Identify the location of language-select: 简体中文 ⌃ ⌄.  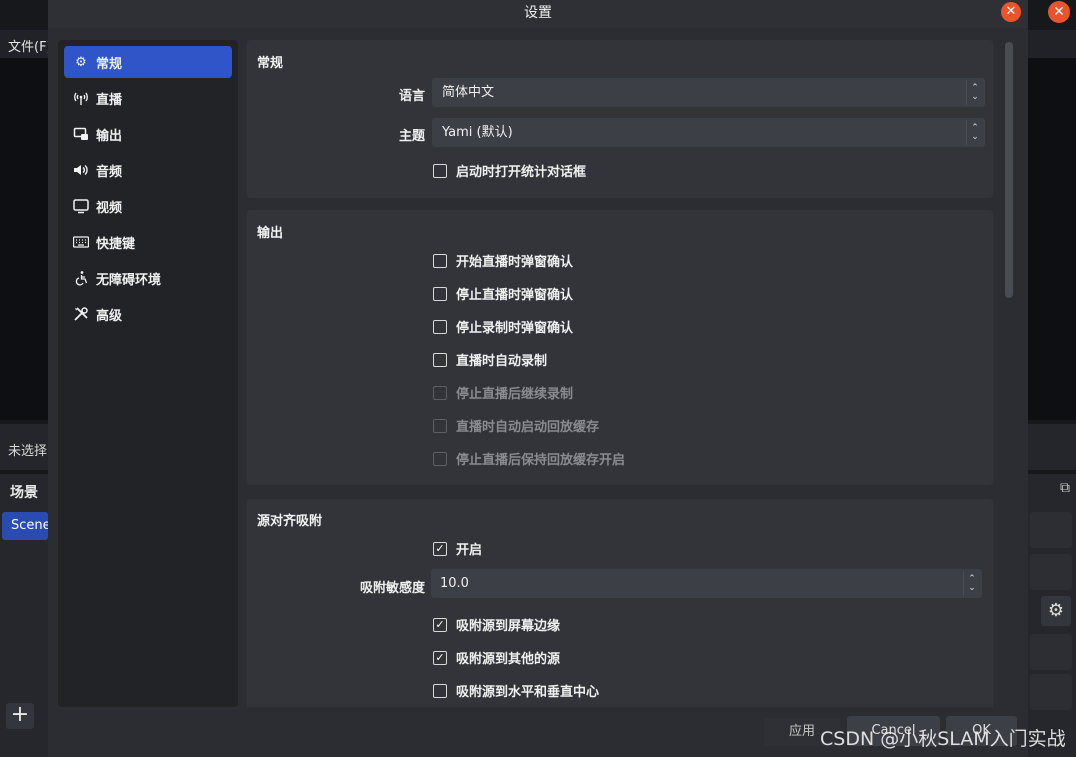
(708, 92).